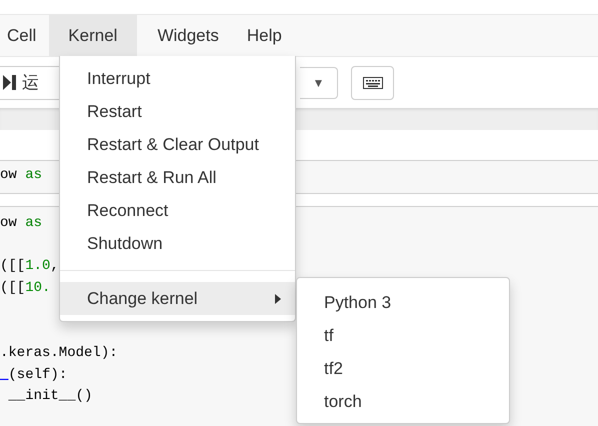  Describe the element at coordinates (177, 243) in the screenshot. I see `menu-item: Shutdown` at that location.